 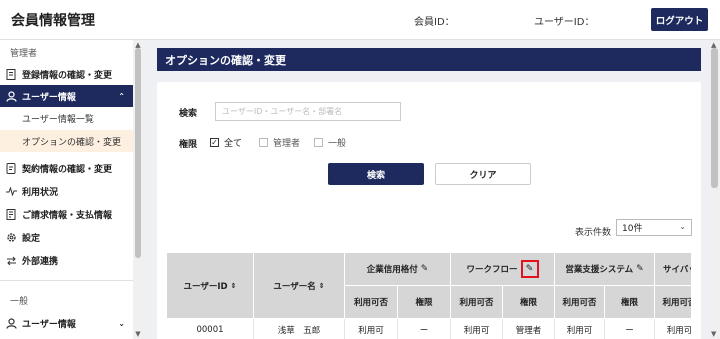 I want to click on sidebar-item-user-info: ユーザー情報 ⌃, so click(x=66, y=96).